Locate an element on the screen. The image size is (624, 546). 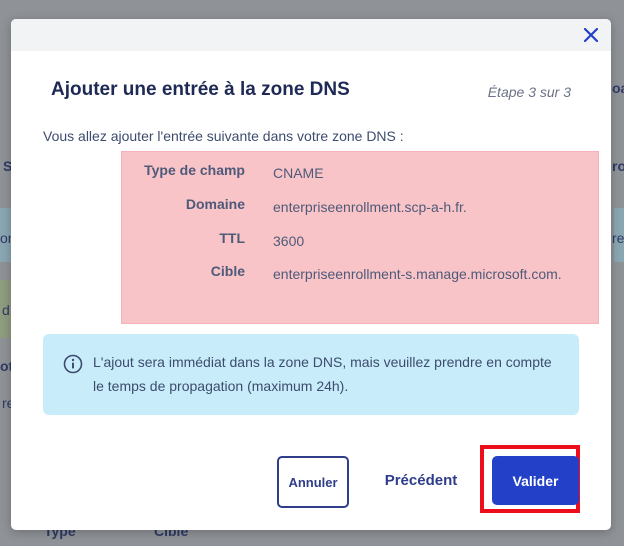
modal-title: Ajouter une entrée à la zone DNS is located at coordinates (200, 89).